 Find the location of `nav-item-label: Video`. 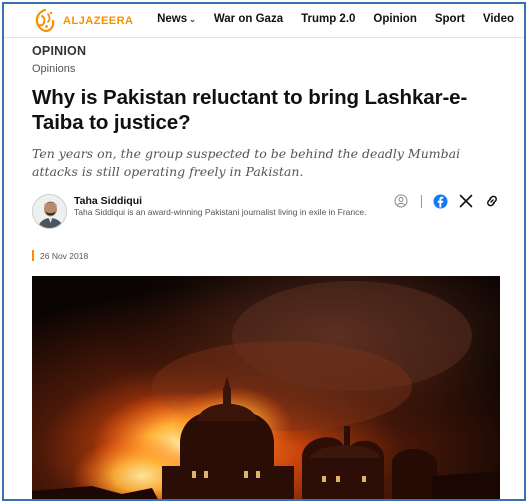

nav-item-label: Video is located at coordinates (498, 19).